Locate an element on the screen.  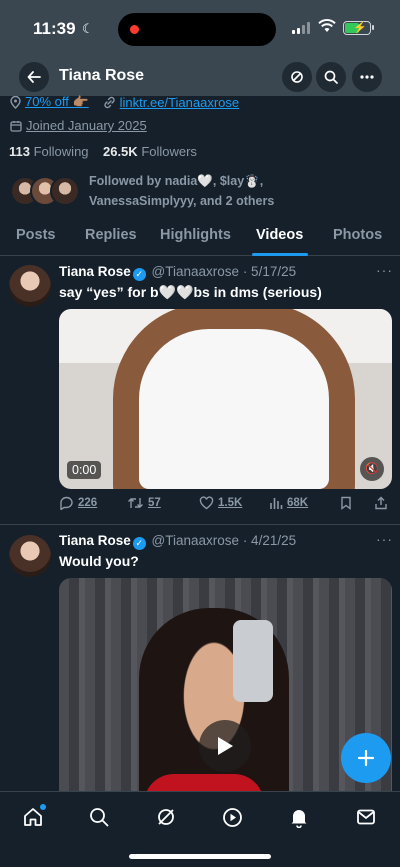
like-count: 1.5K is located at coordinates (230, 503).